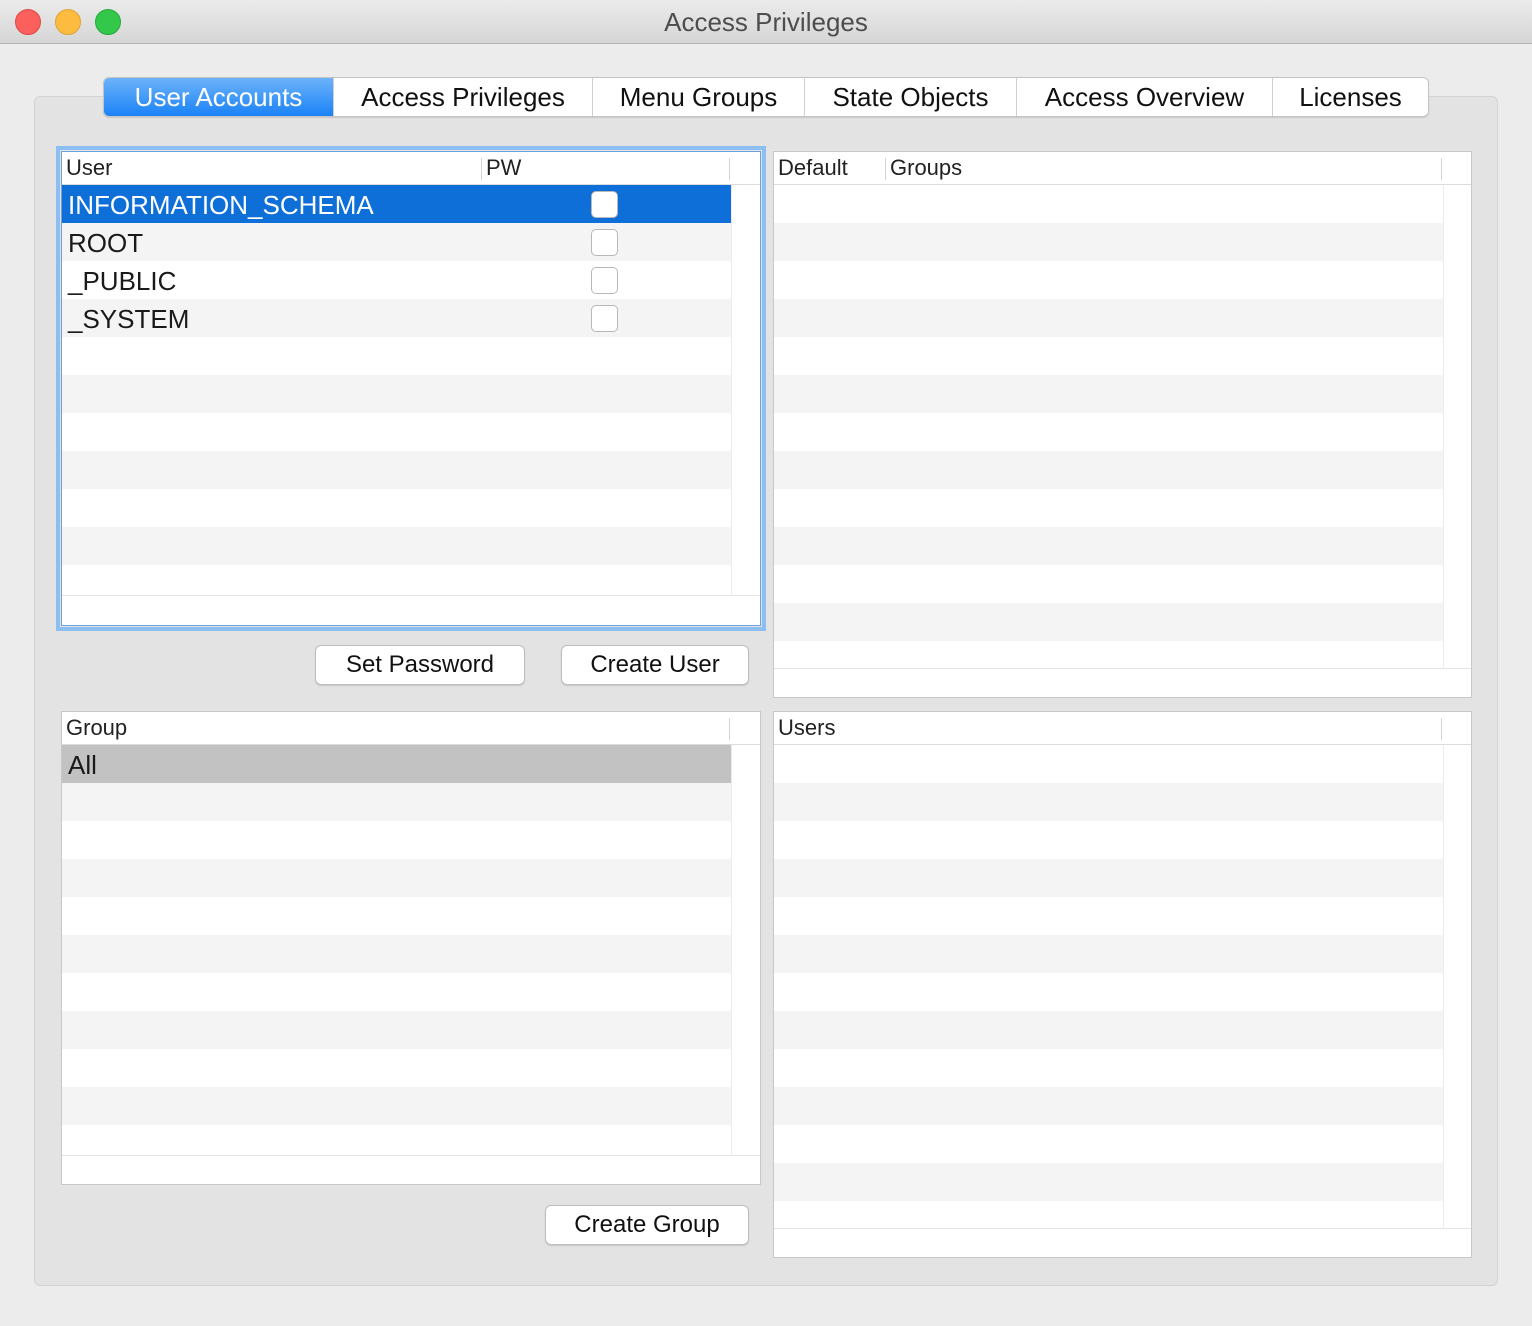 This screenshot has width=1532, height=1326. Describe the element at coordinates (87, 168) in the screenshot. I see `user-column-header: User` at that location.